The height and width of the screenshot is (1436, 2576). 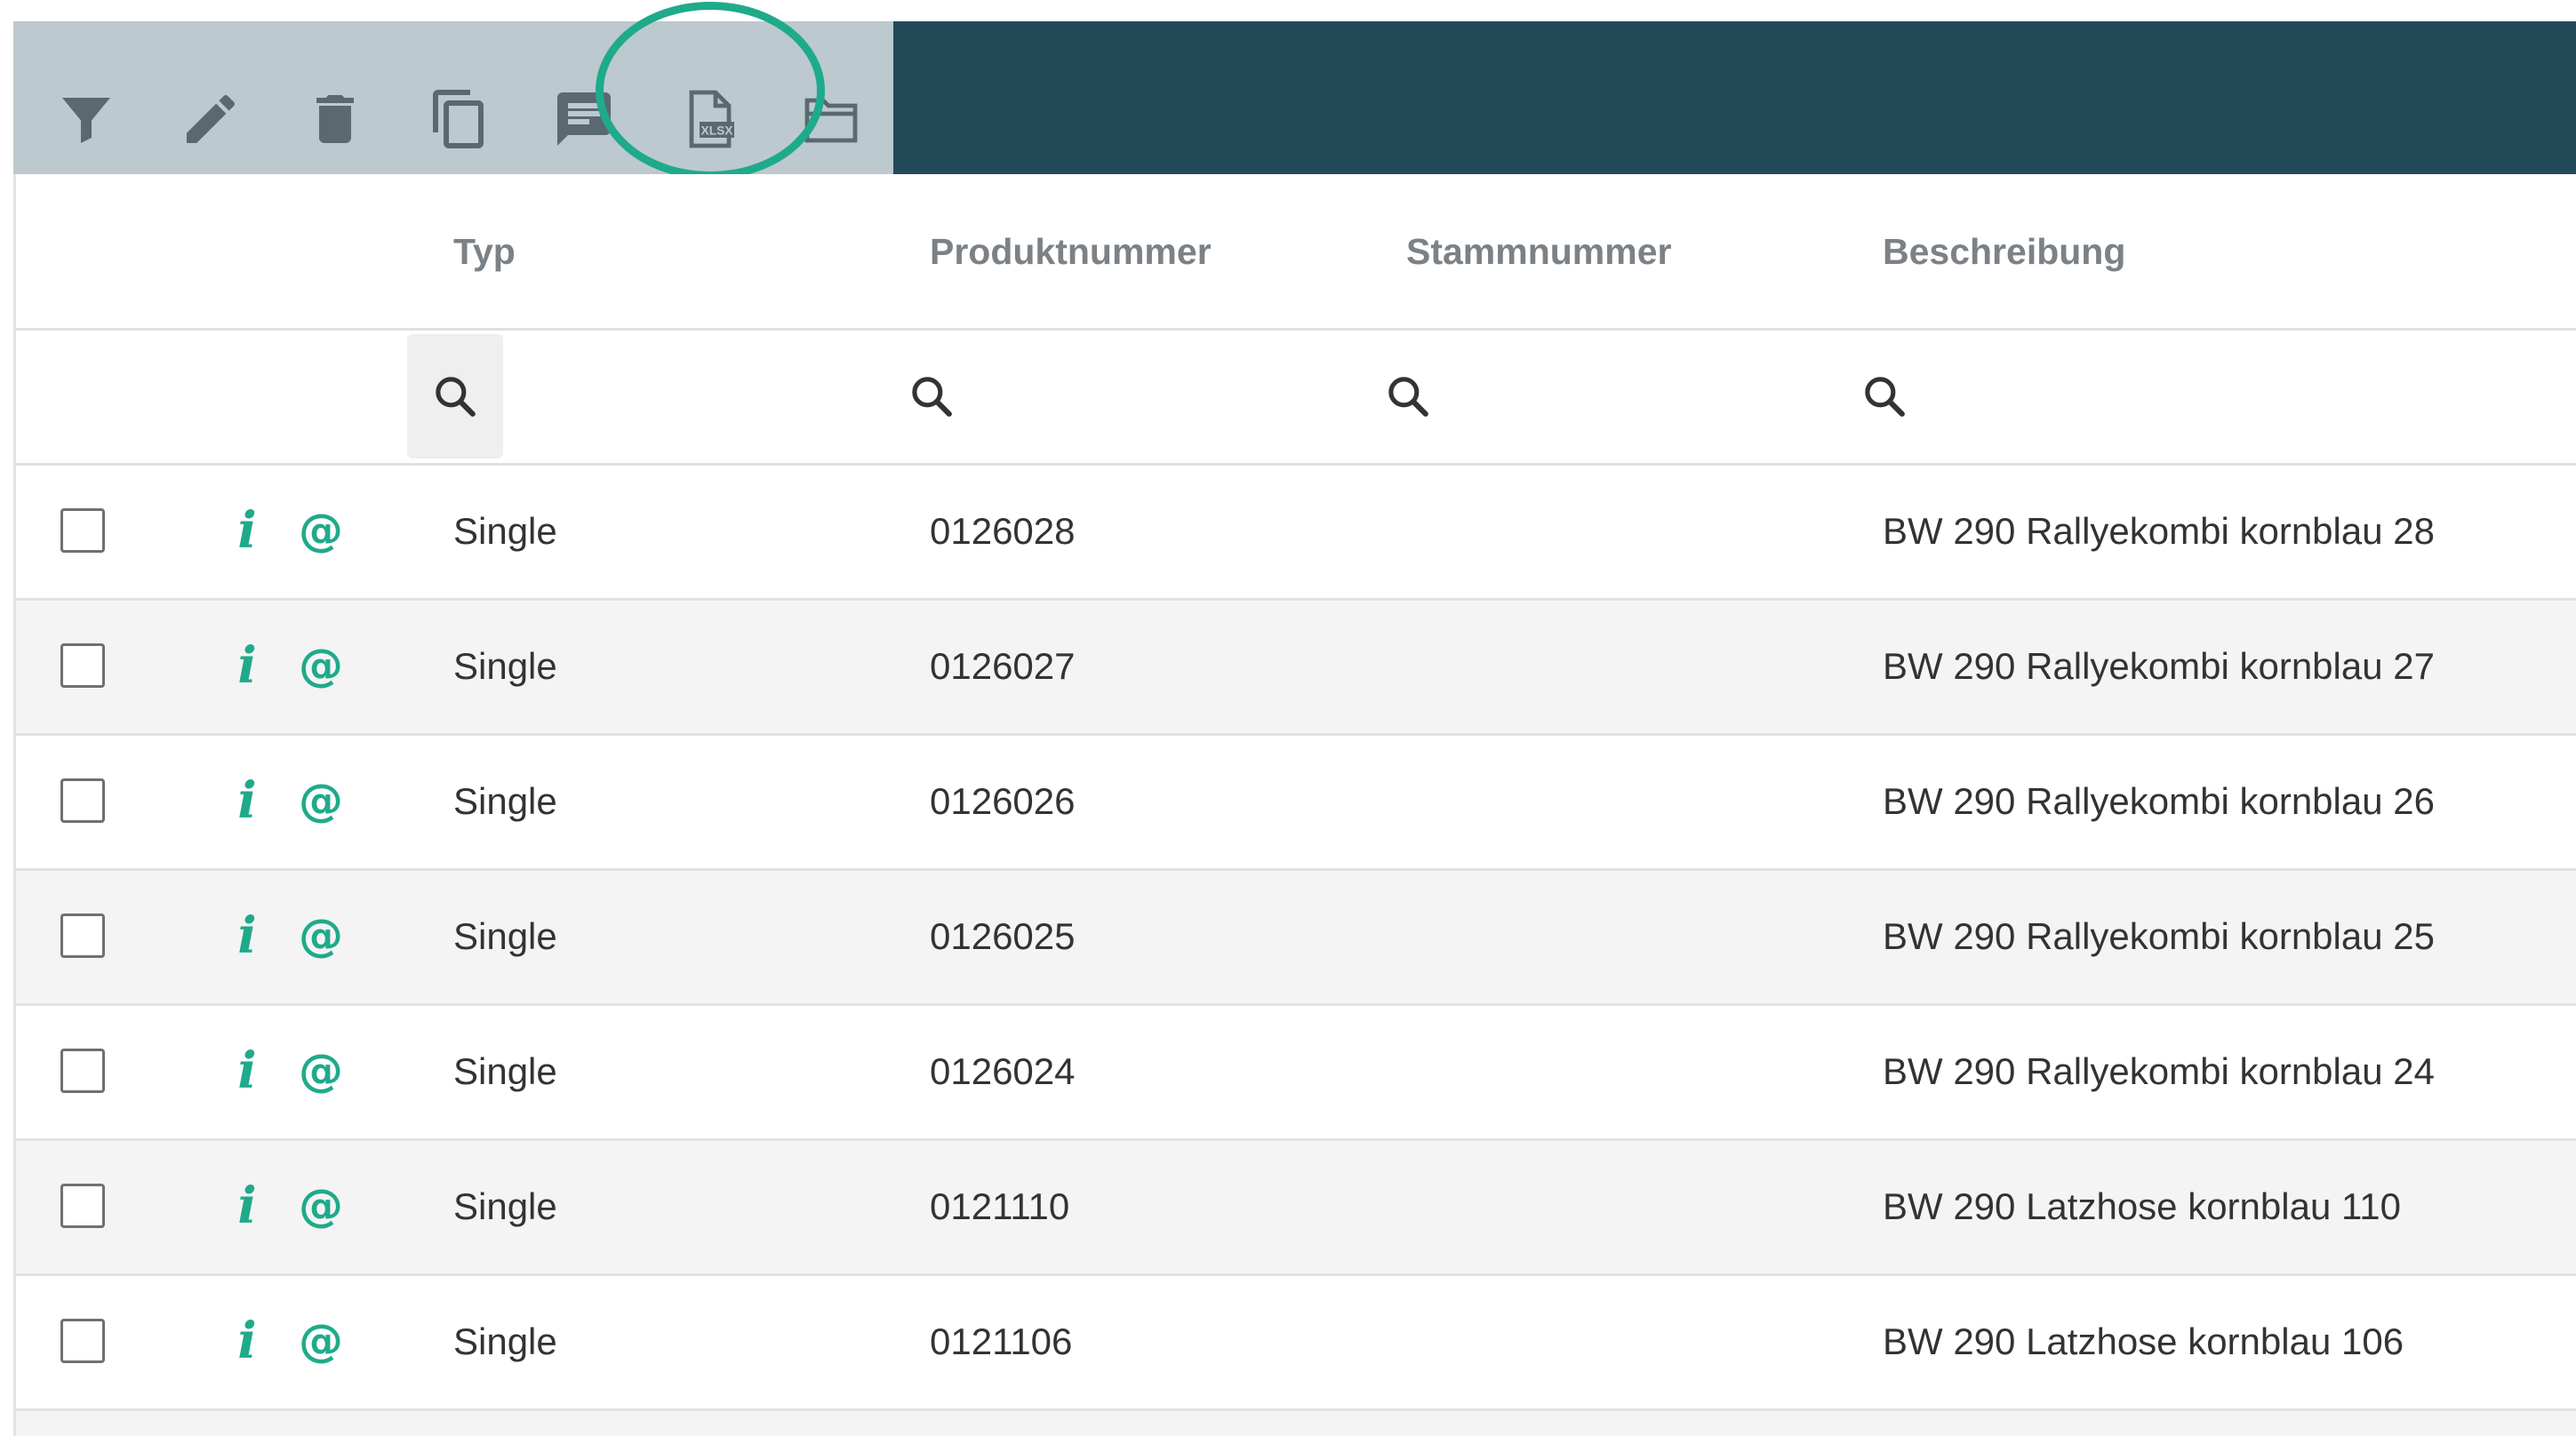 I want to click on trash-icon, so click(x=335, y=119).